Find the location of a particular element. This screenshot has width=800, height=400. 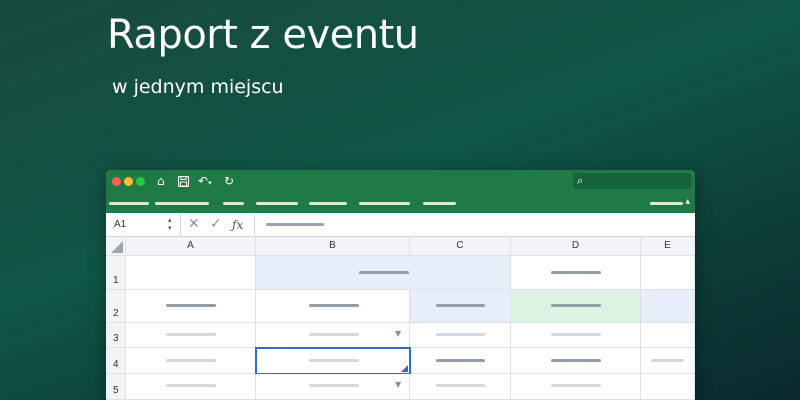

minimize-window-button is located at coordinates (128, 181).